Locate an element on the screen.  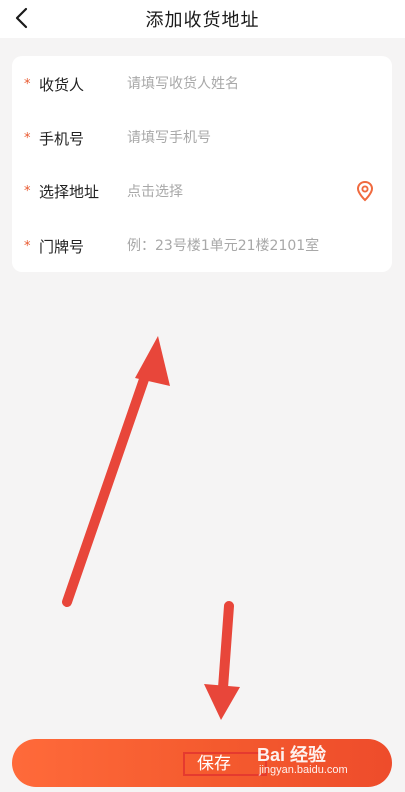
door-number-label: 门牌号 is located at coordinates (62, 246).